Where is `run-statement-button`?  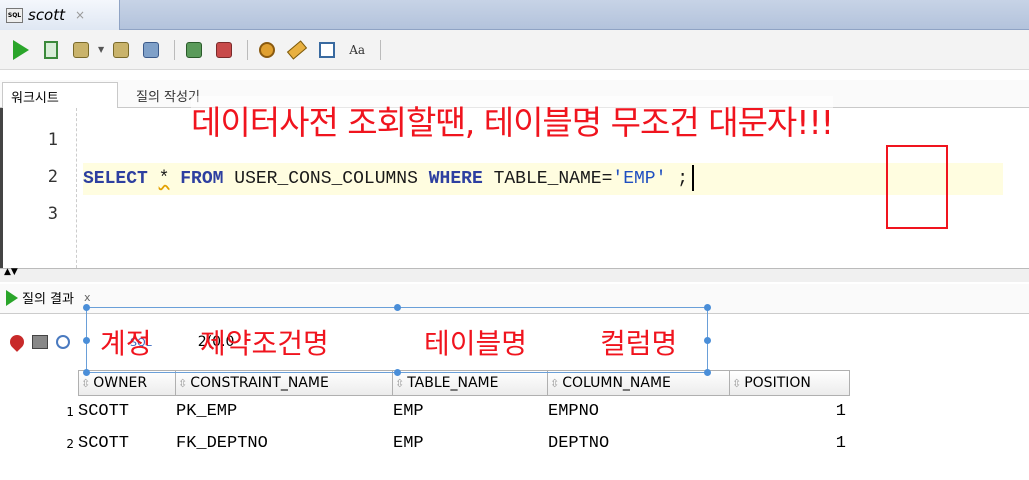
run-statement-button is located at coordinates (21, 50).